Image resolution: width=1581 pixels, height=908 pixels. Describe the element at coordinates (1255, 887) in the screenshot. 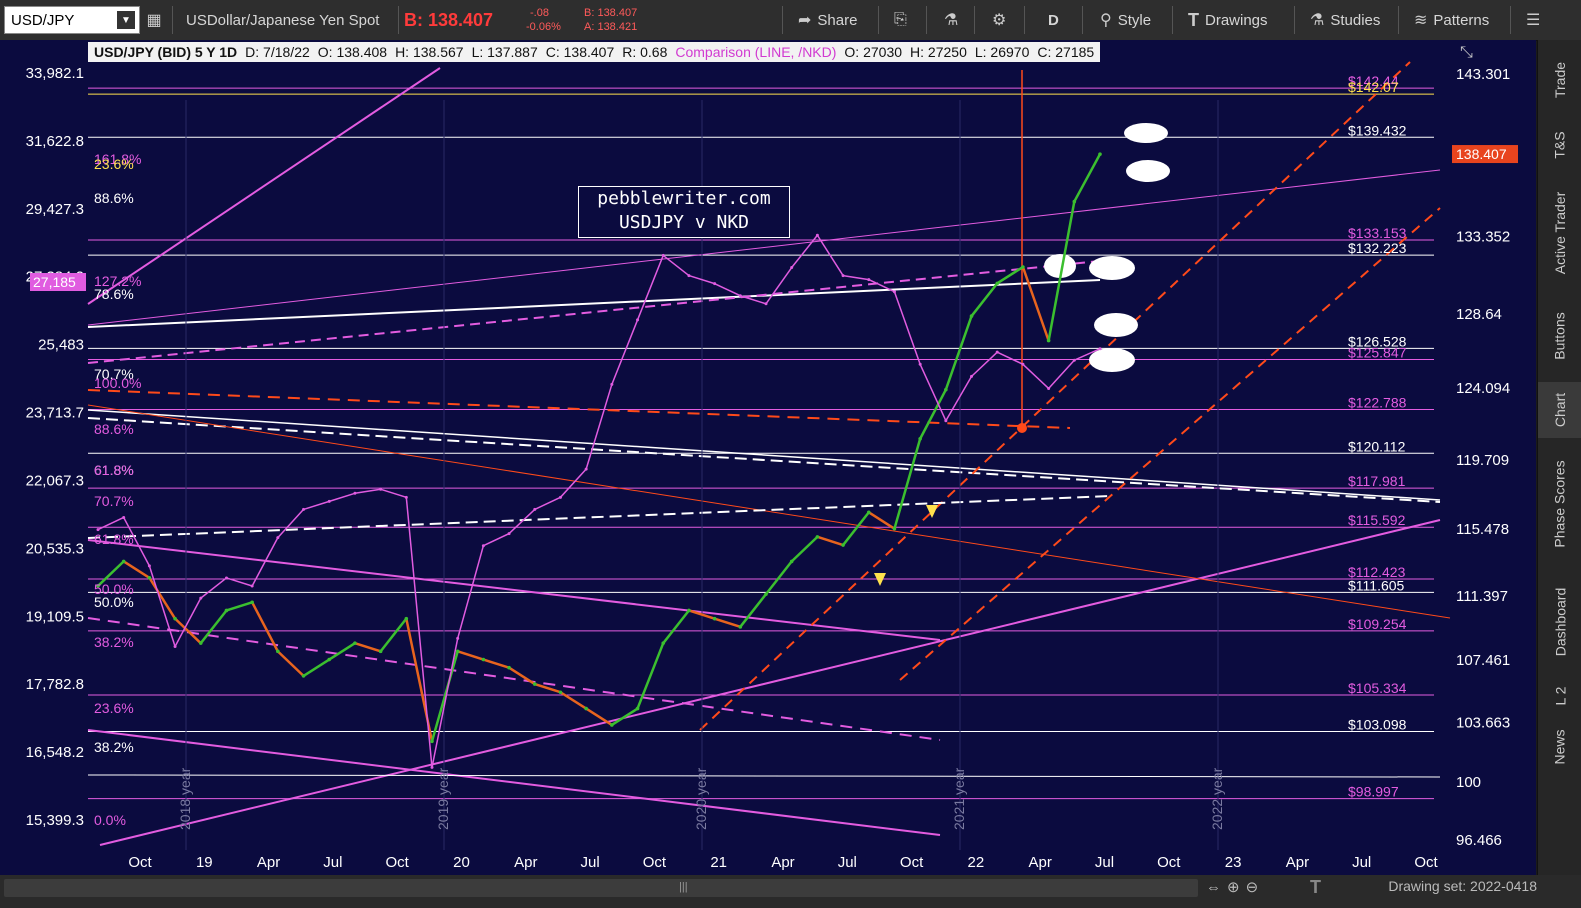

I see `zoom-icon: ⊖` at that location.